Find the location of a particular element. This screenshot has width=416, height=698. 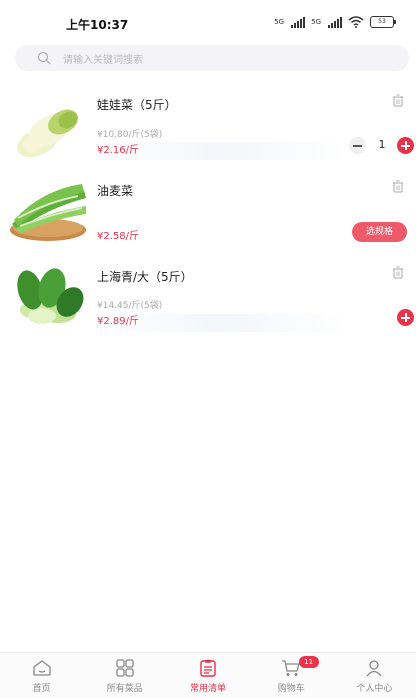

signal-1-label: 5G is located at coordinates (279, 22).